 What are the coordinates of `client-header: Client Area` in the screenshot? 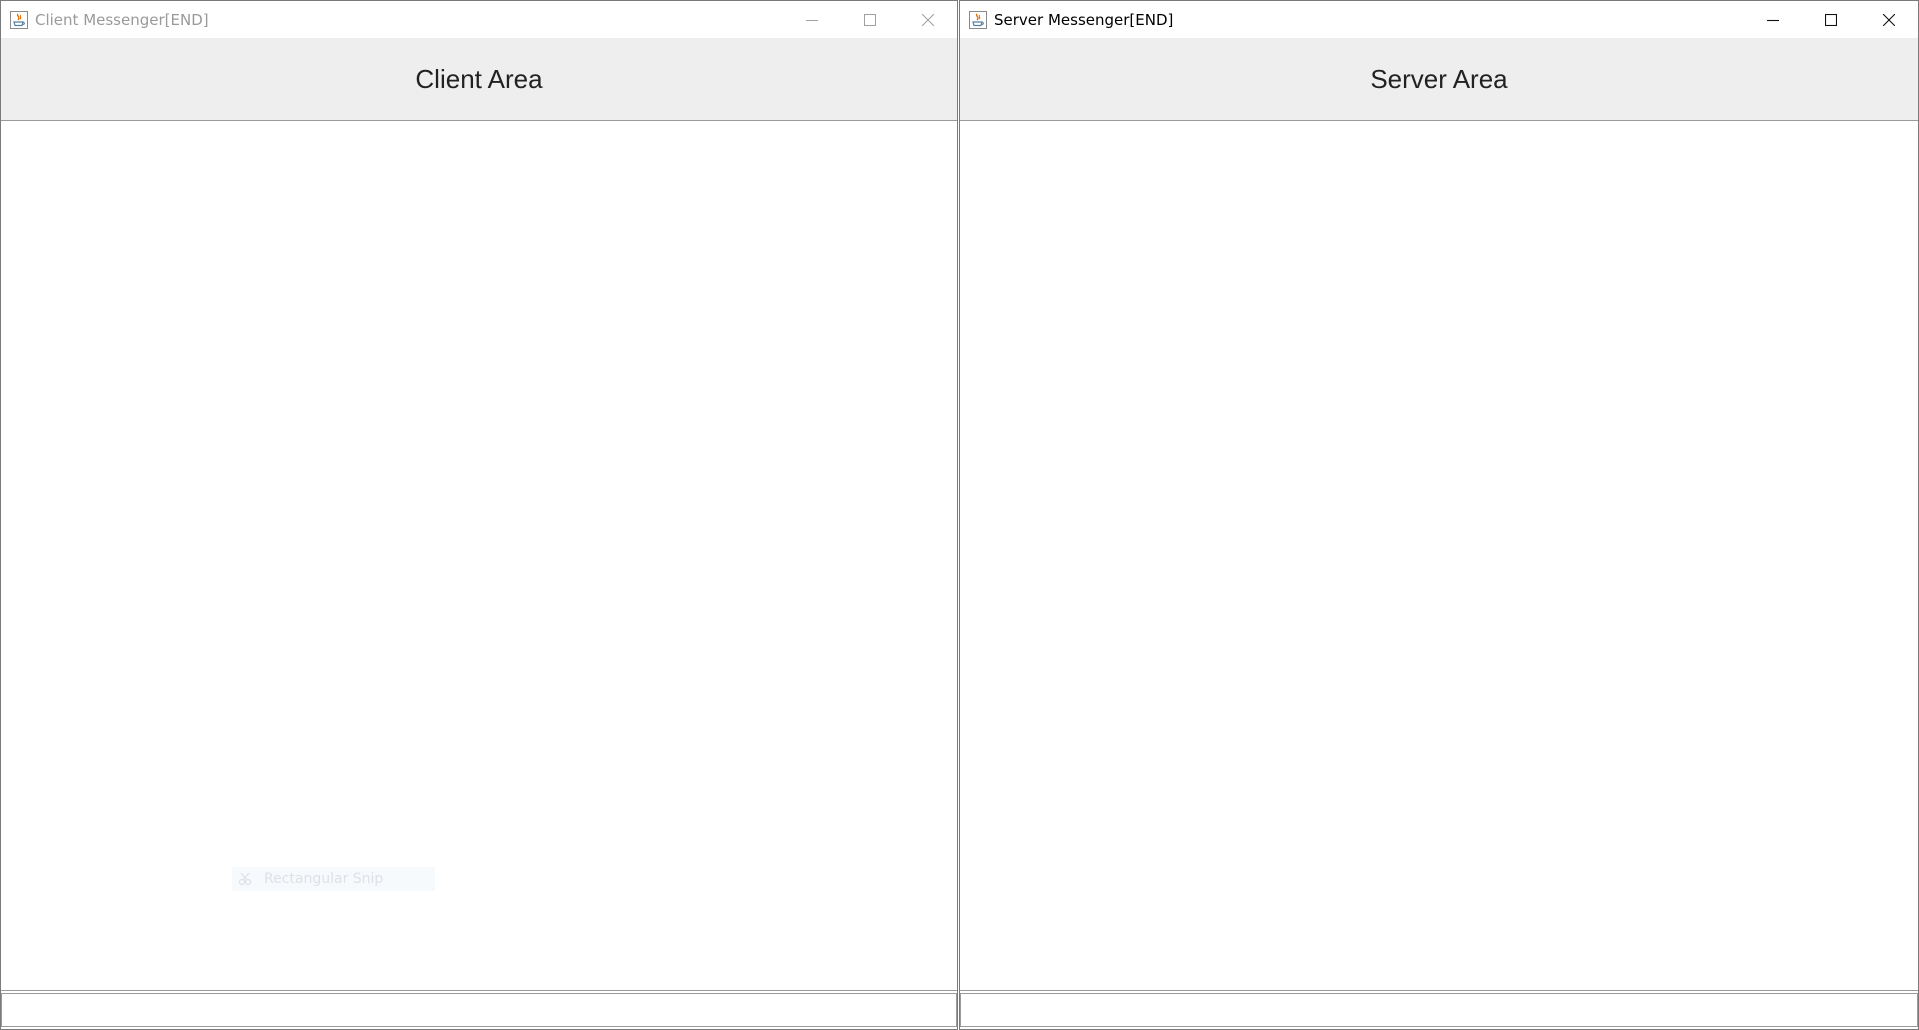 It's located at (479, 79).